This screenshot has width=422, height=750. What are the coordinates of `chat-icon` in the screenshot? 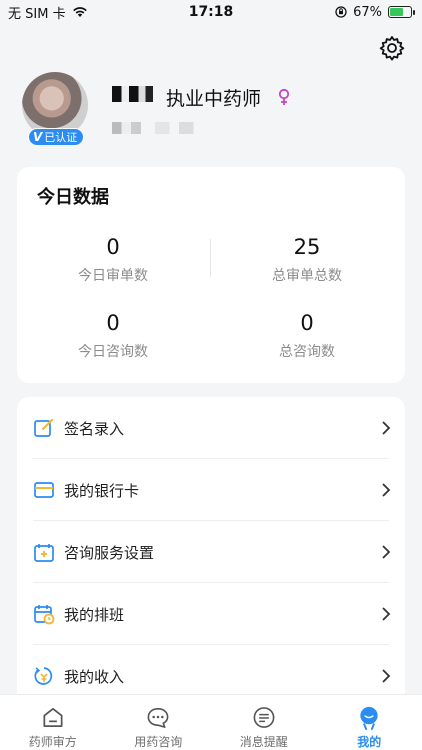 It's located at (158, 718).